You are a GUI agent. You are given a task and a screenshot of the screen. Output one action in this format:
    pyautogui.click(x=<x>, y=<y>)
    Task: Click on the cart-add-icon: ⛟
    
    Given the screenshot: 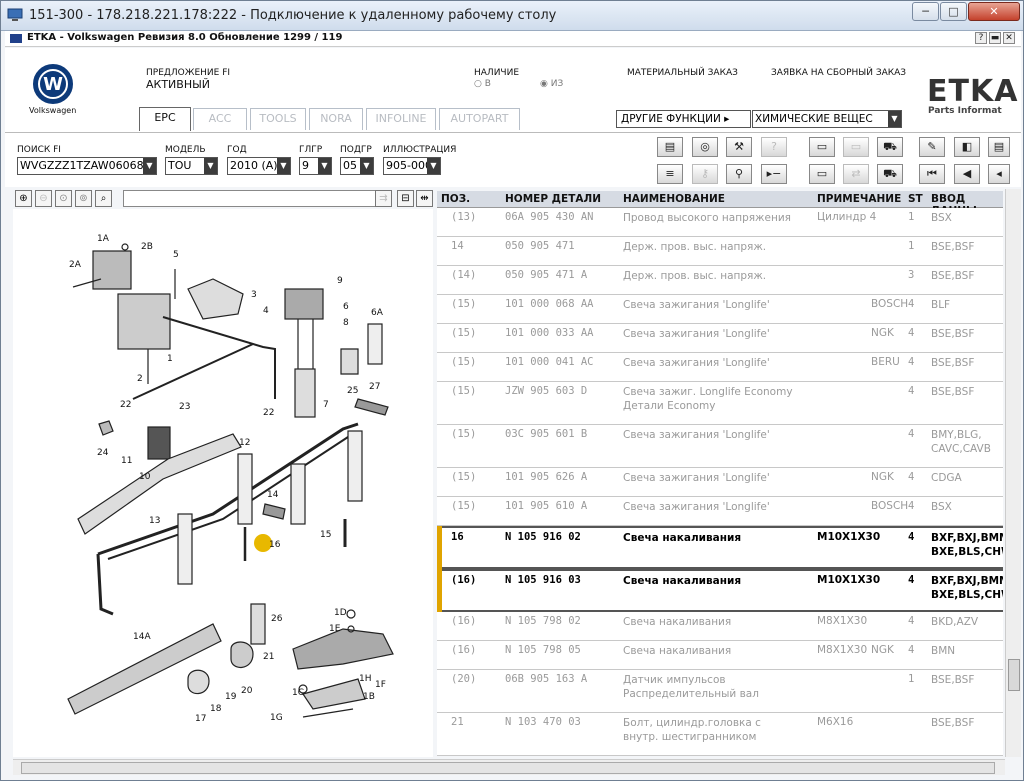 What is the action you would take?
    pyautogui.click(x=890, y=174)
    